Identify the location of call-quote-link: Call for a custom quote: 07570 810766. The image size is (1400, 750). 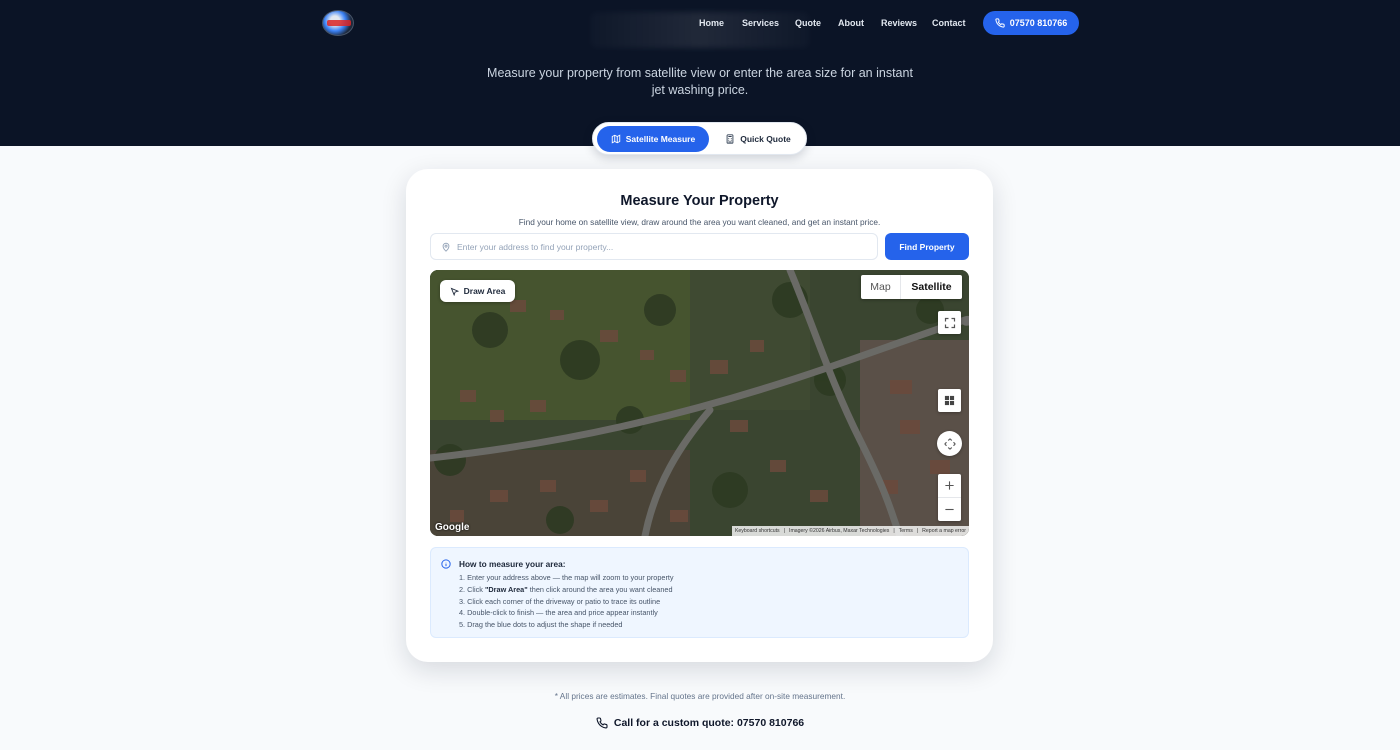
(700, 723).